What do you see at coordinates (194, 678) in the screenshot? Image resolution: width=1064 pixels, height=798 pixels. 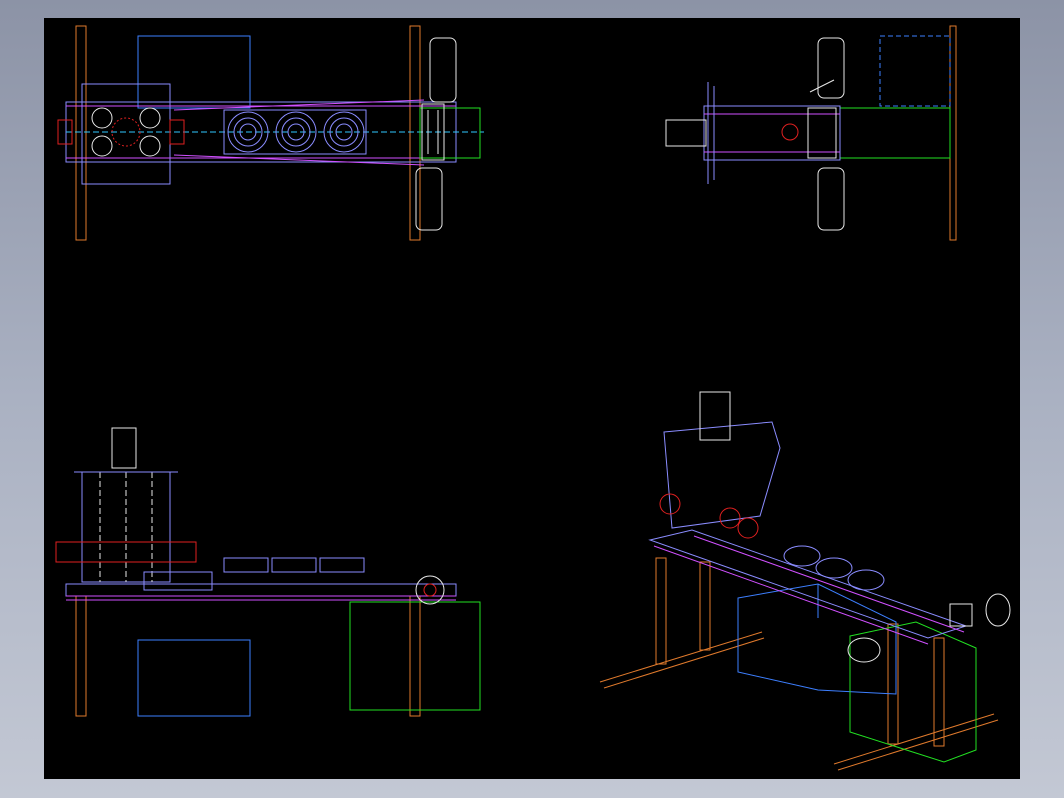 I see `electrical-box-front` at bounding box center [194, 678].